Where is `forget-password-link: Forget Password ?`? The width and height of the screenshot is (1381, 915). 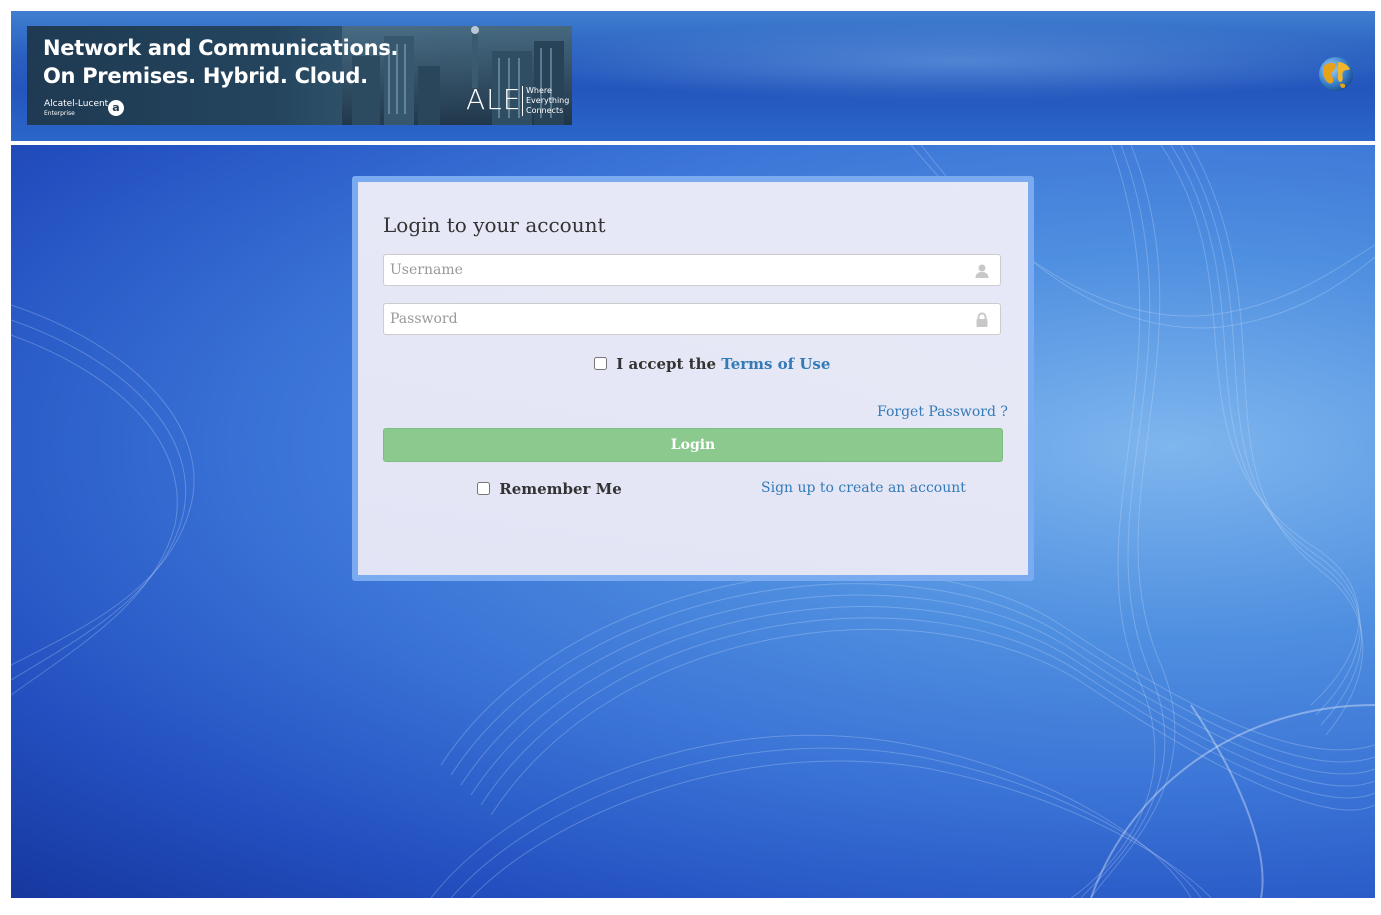
forget-password-link: Forget Password ? is located at coordinates (942, 412).